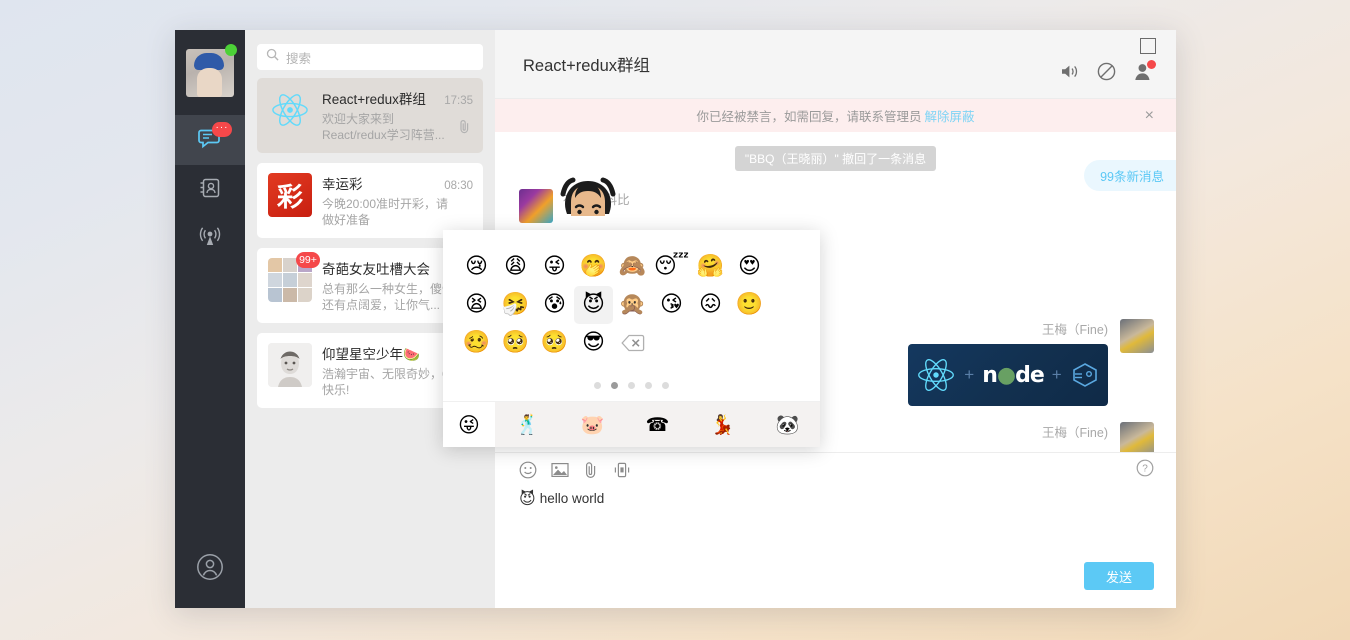  Describe the element at coordinates (593, 343) in the screenshot. I see `emoji-item: 😎` at that location.